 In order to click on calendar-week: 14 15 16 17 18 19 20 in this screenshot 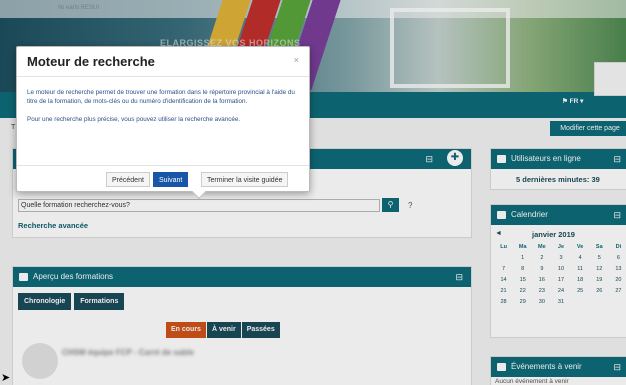, I will do `click(560, 279)`.